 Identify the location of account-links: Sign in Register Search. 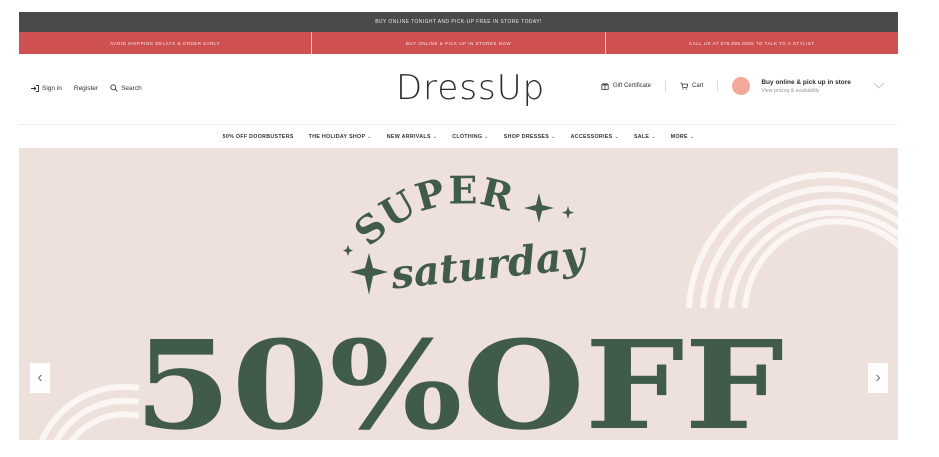
(86, 88).